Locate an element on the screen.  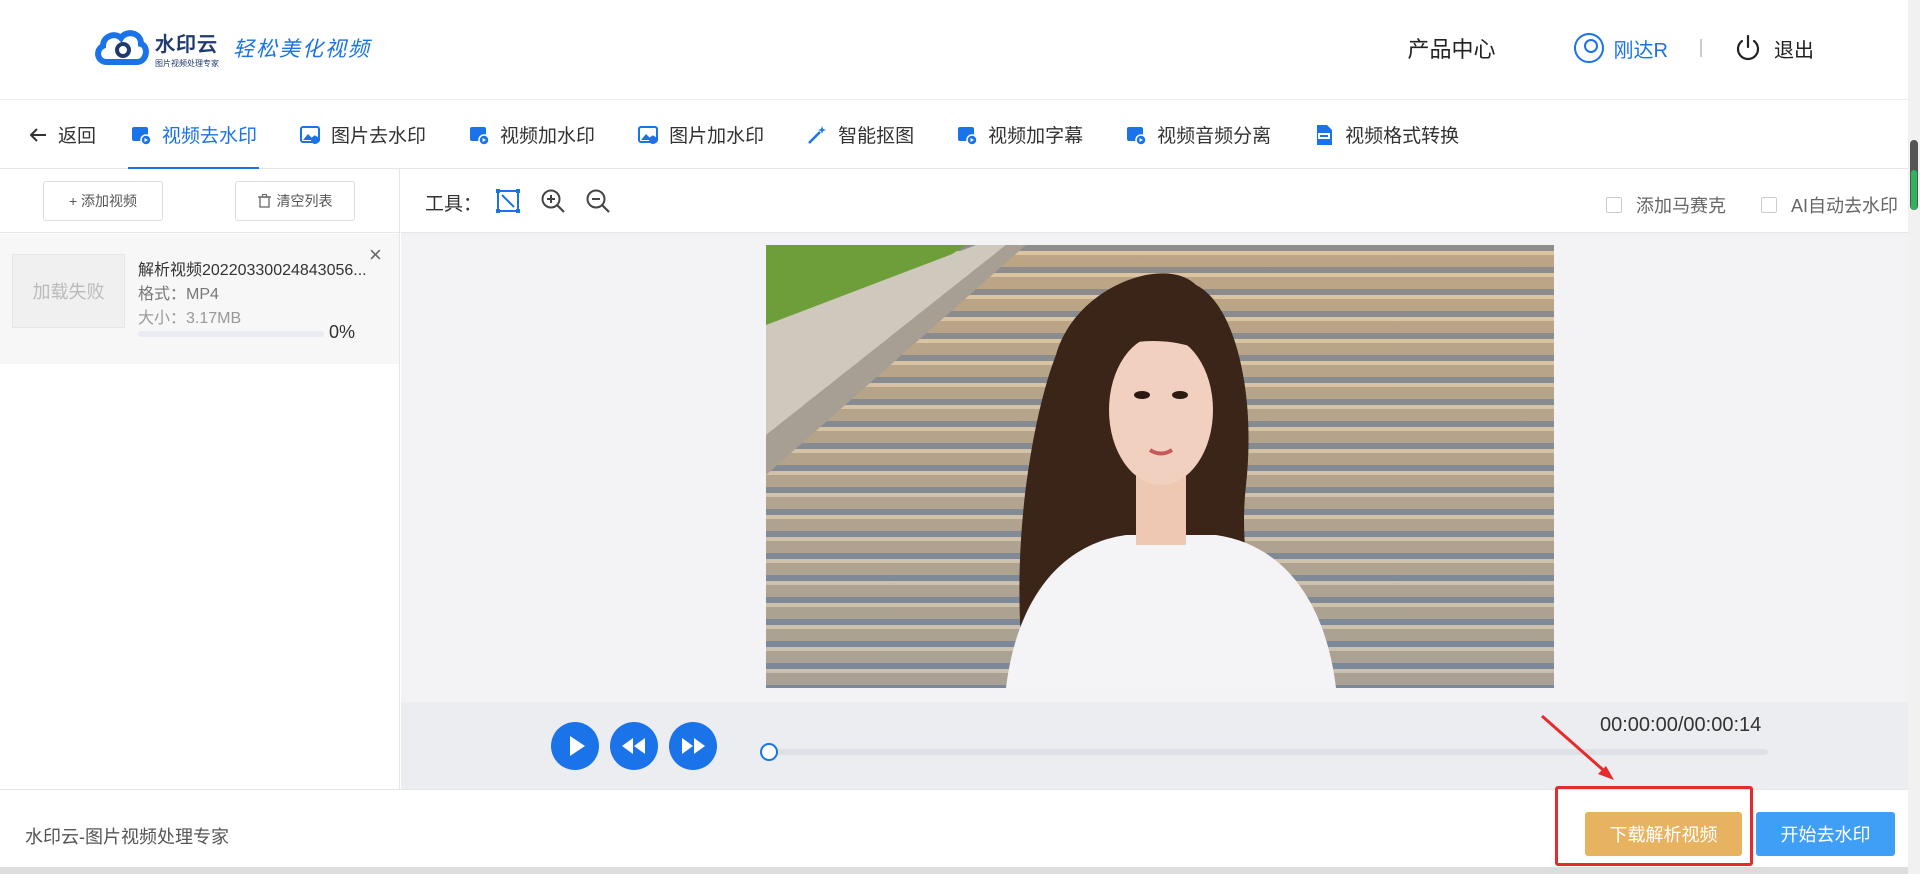
clear-list-button: 清空列表 is located at coordinates (295, 201).